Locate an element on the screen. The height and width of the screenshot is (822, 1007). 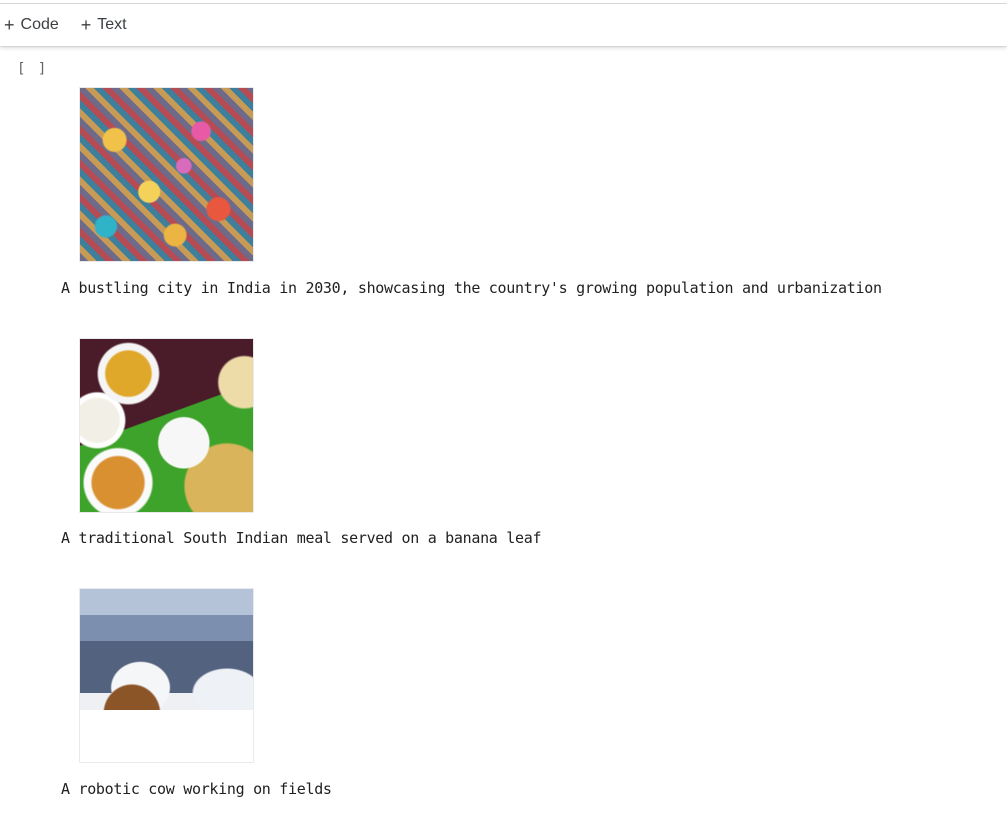
add-text-label: Text is located at coordinates (112, 24).